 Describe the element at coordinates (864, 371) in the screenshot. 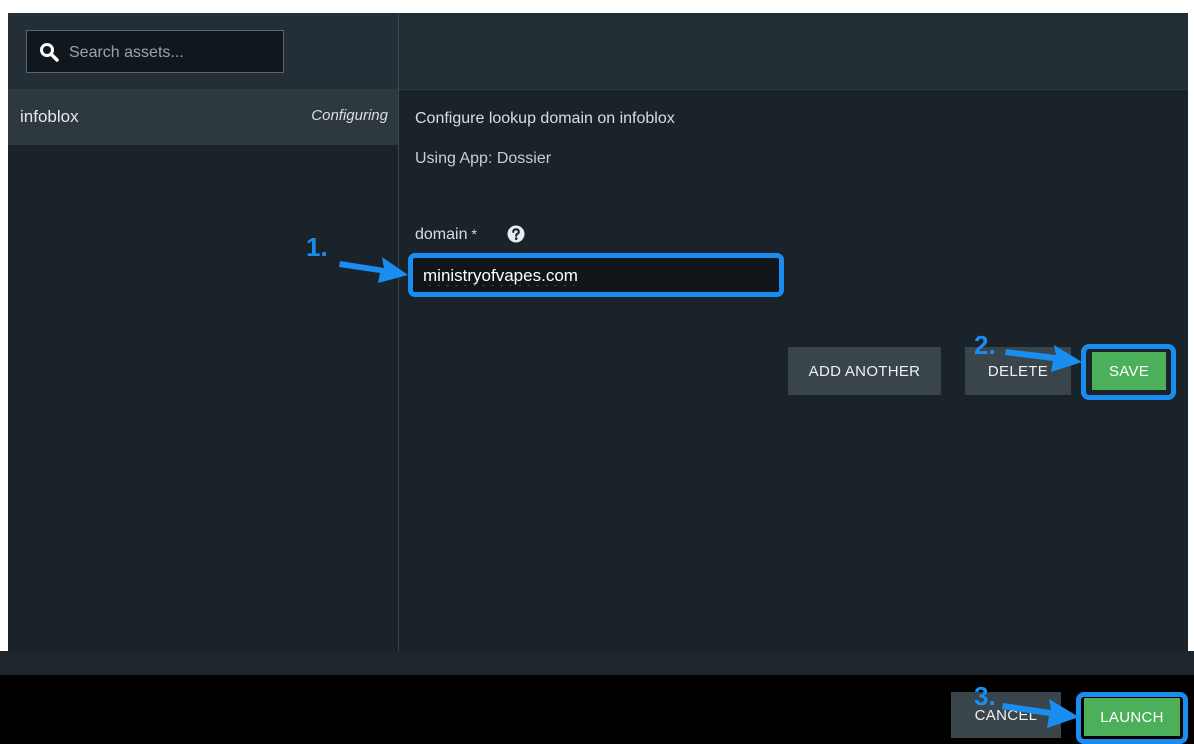

I see `add-another-button: ADD ANOTHER` at that location.